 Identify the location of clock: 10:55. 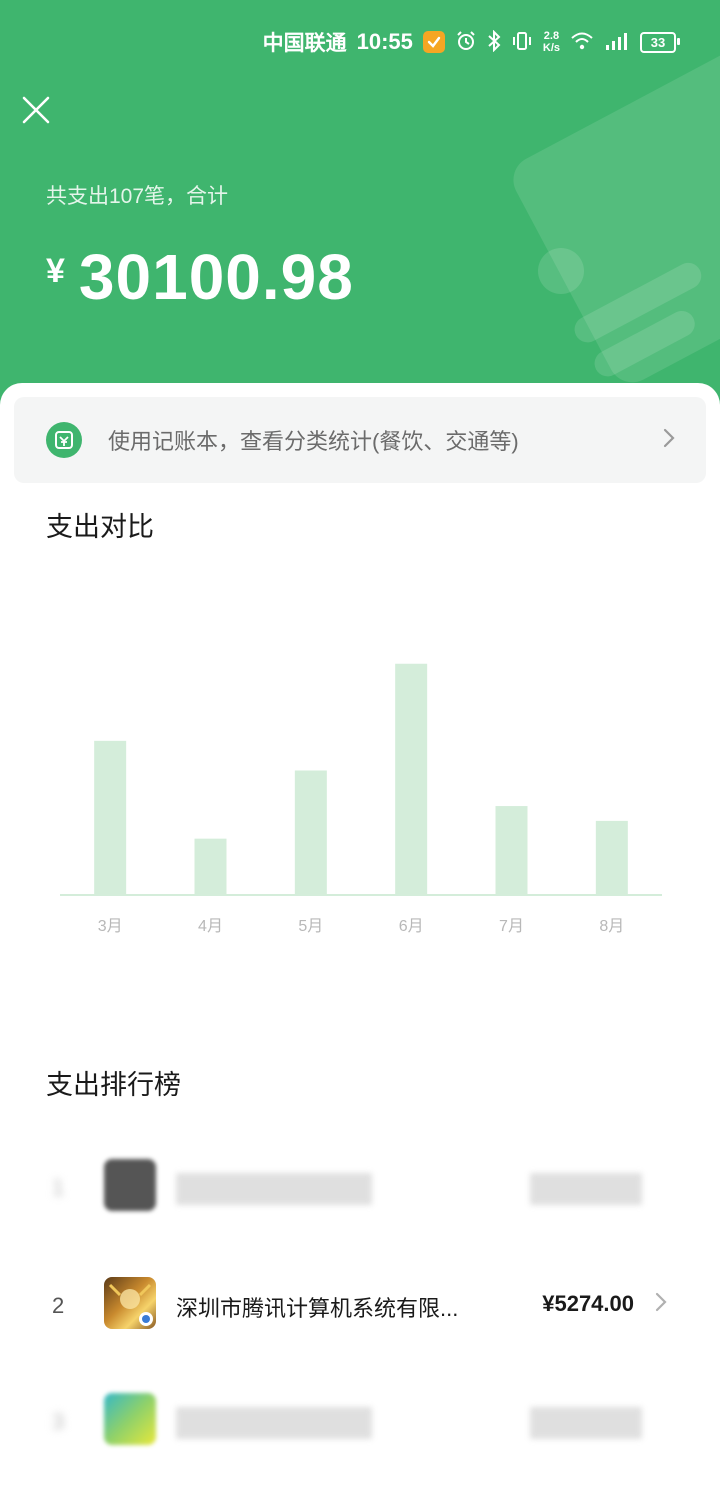
(384, 41).